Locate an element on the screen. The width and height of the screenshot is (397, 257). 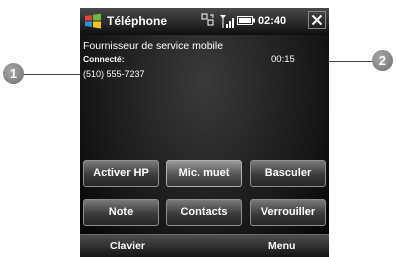
provider-name: Fournisseur de service mobile is located at coordinates (153, 46).